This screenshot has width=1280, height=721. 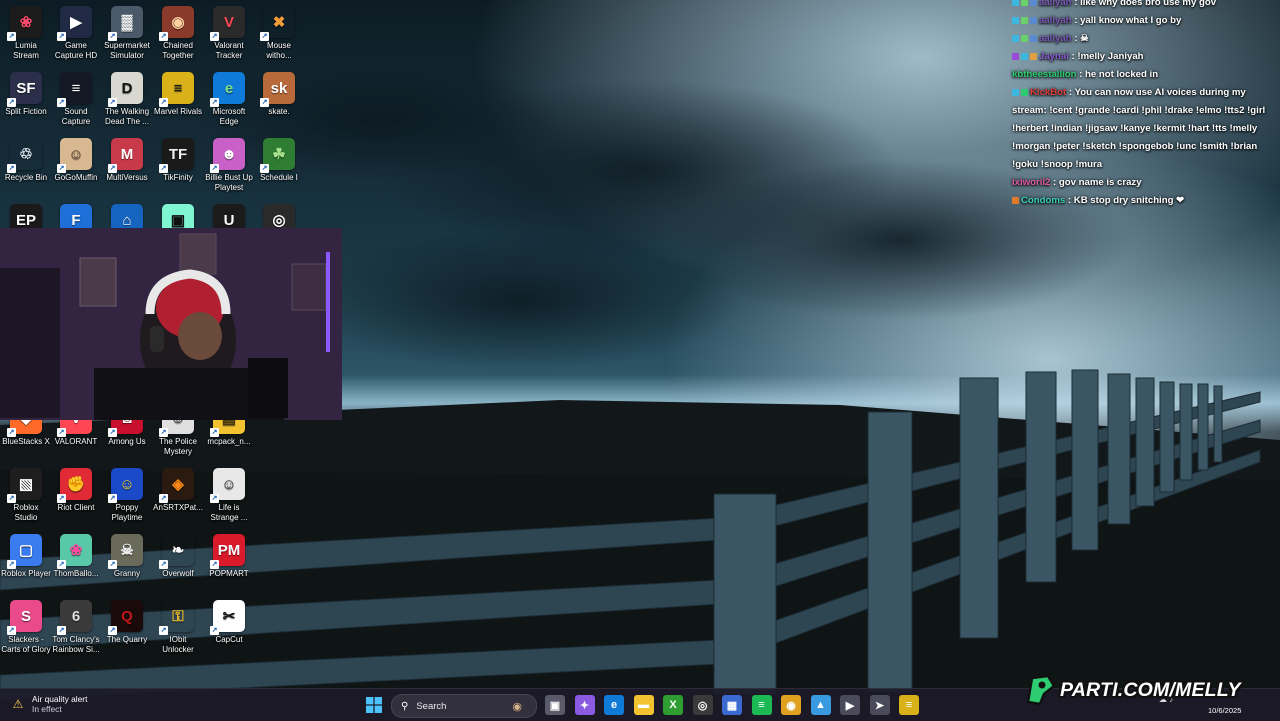 I want to click on skate-icon: sk ↗, so click(x=277, y=89).